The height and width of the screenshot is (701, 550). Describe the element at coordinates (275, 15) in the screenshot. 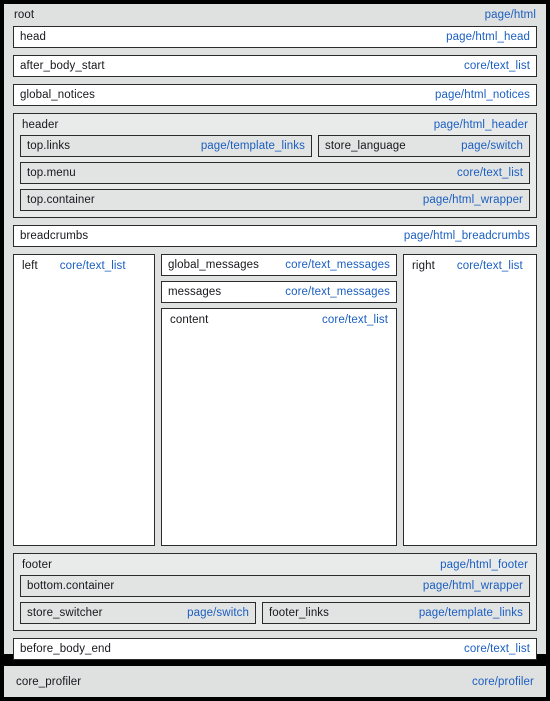

I see `block-node-root-label: root page/html` at that location.